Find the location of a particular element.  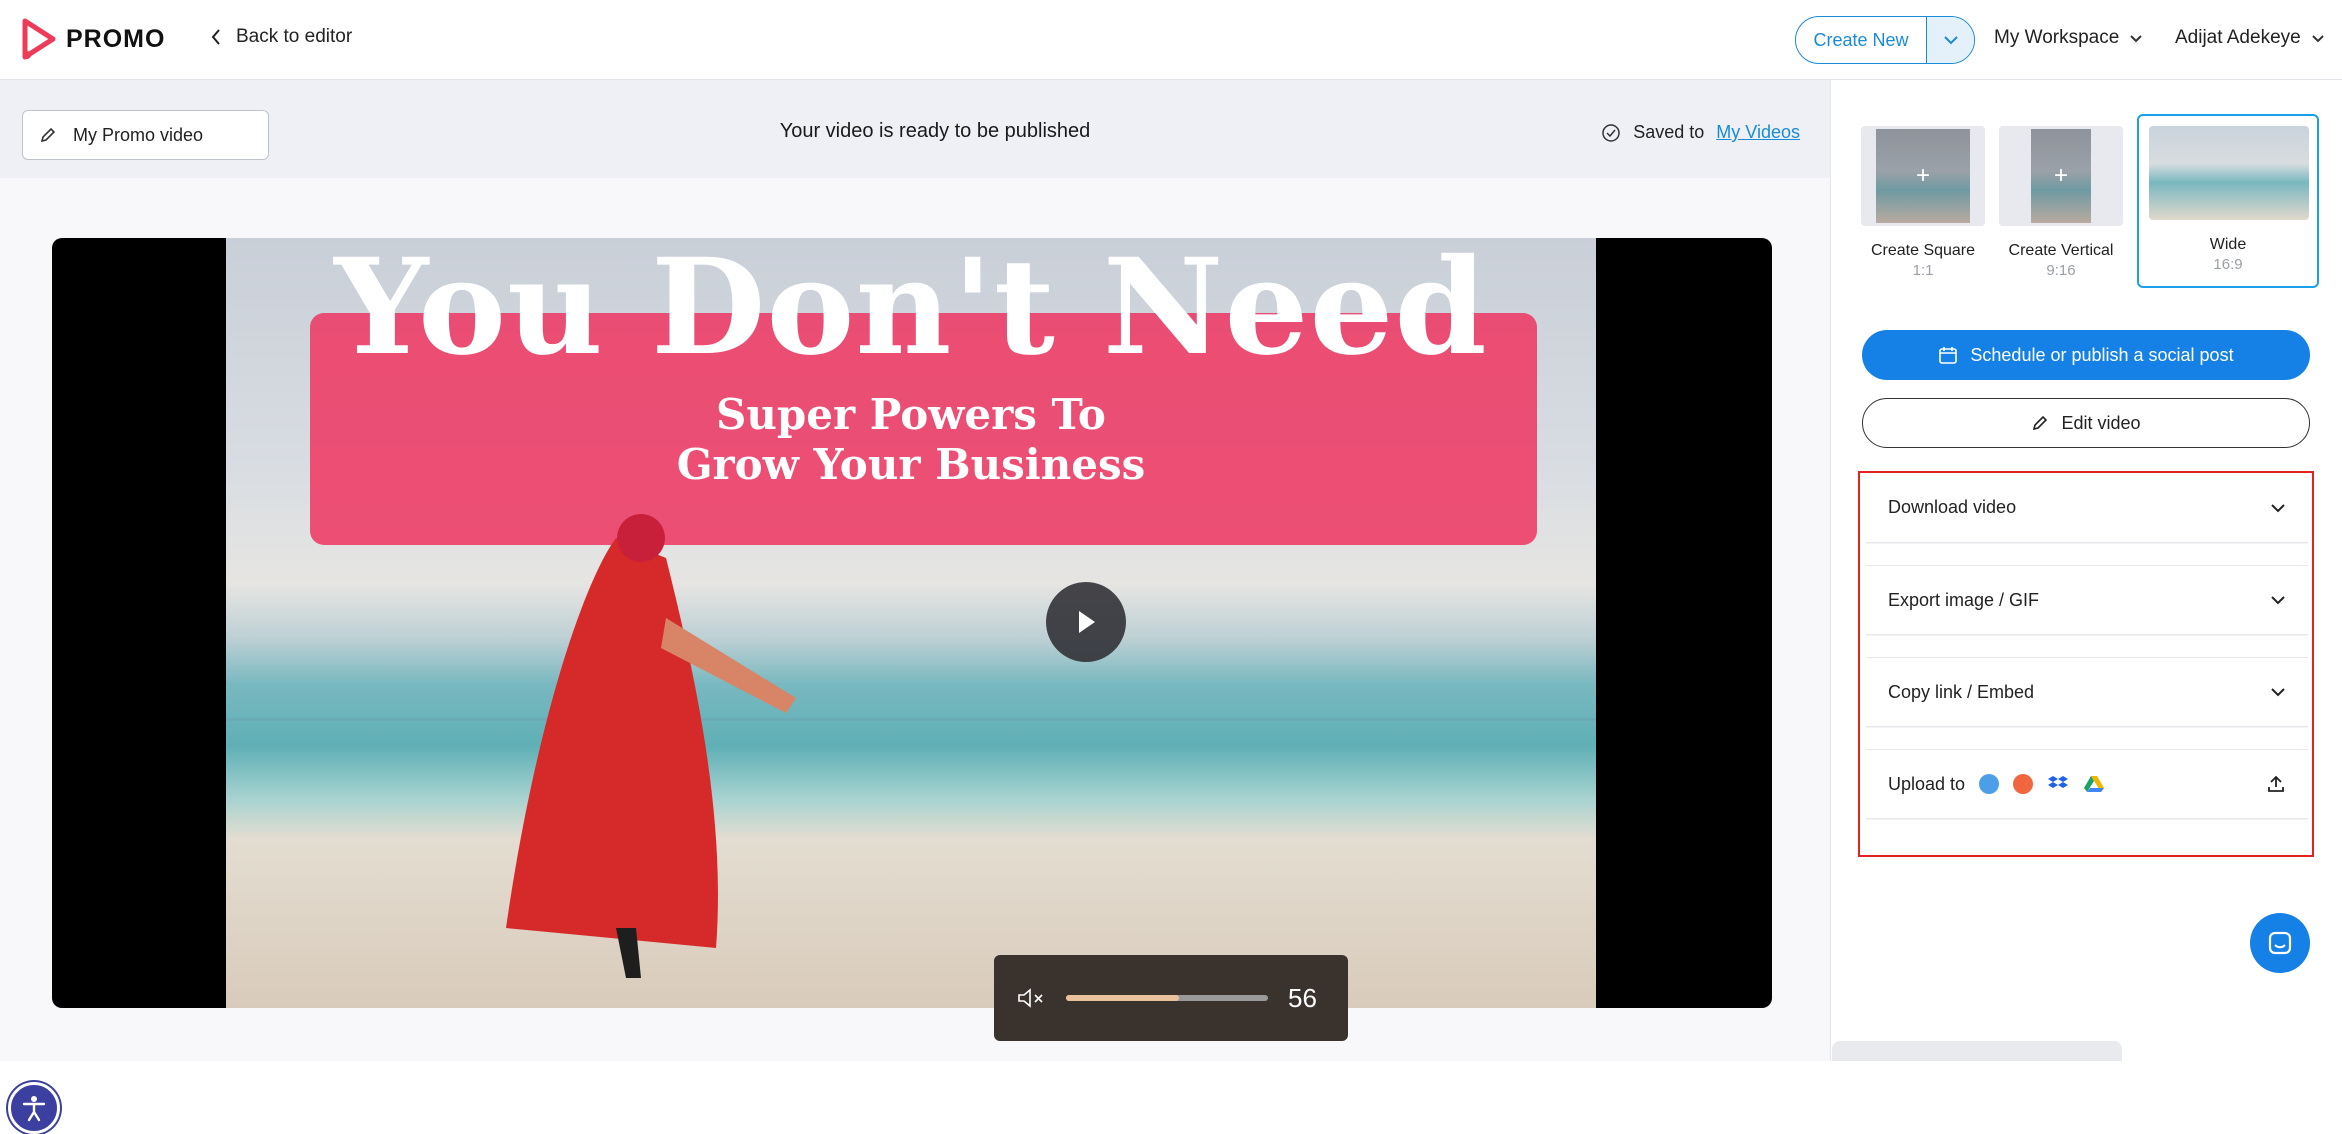

format-wide-thumb is located at coordinates (2229, 173).